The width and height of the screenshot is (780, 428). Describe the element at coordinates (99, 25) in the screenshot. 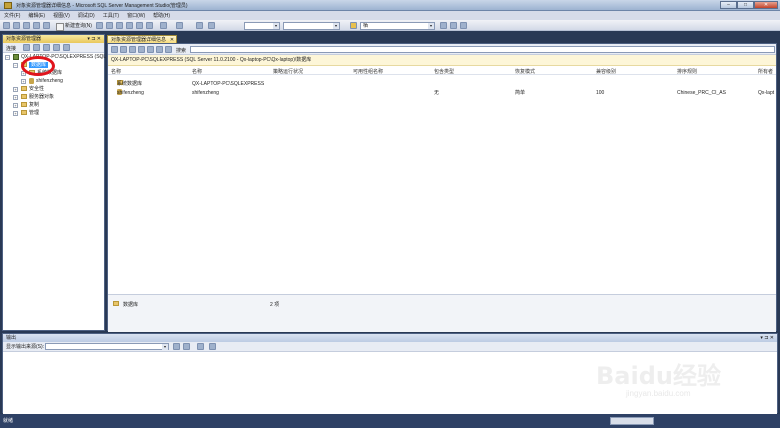

I see `toolbar-icon-a` at that location.